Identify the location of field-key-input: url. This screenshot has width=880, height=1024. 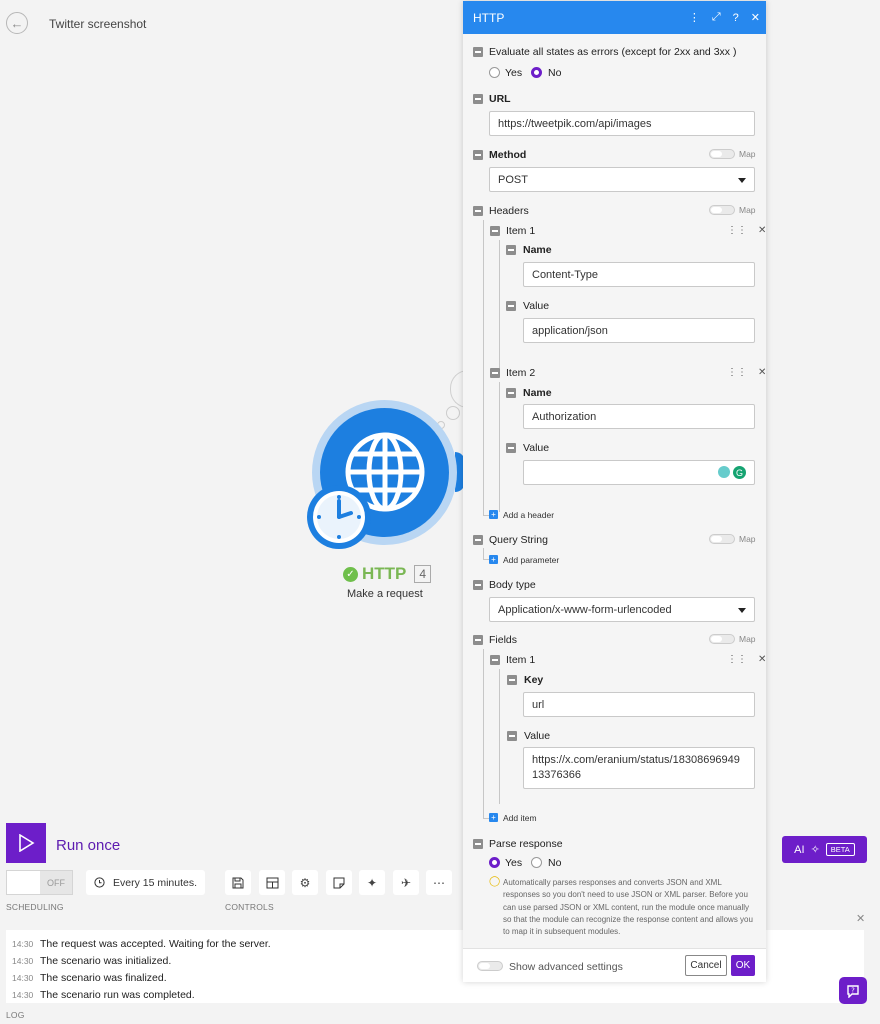
(639, 704).